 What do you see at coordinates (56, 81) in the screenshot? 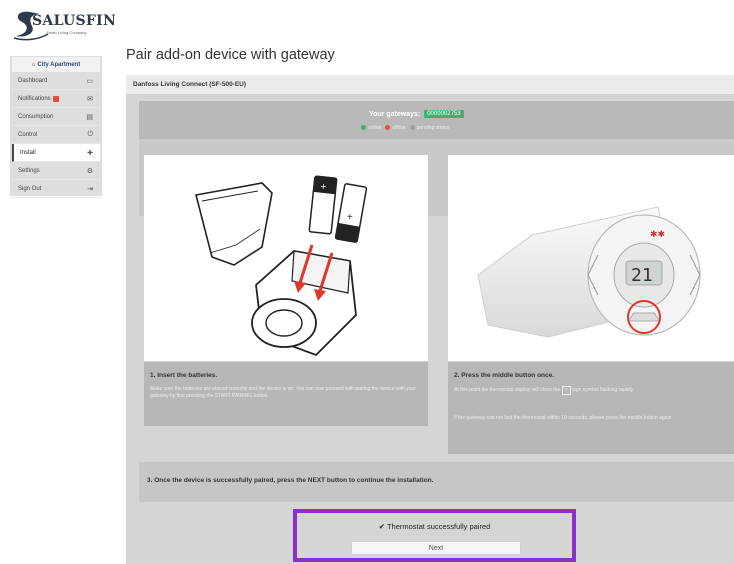
I see `sidebar-item-dashboard: Dashboard ▭` at bounding box center [56, 81].